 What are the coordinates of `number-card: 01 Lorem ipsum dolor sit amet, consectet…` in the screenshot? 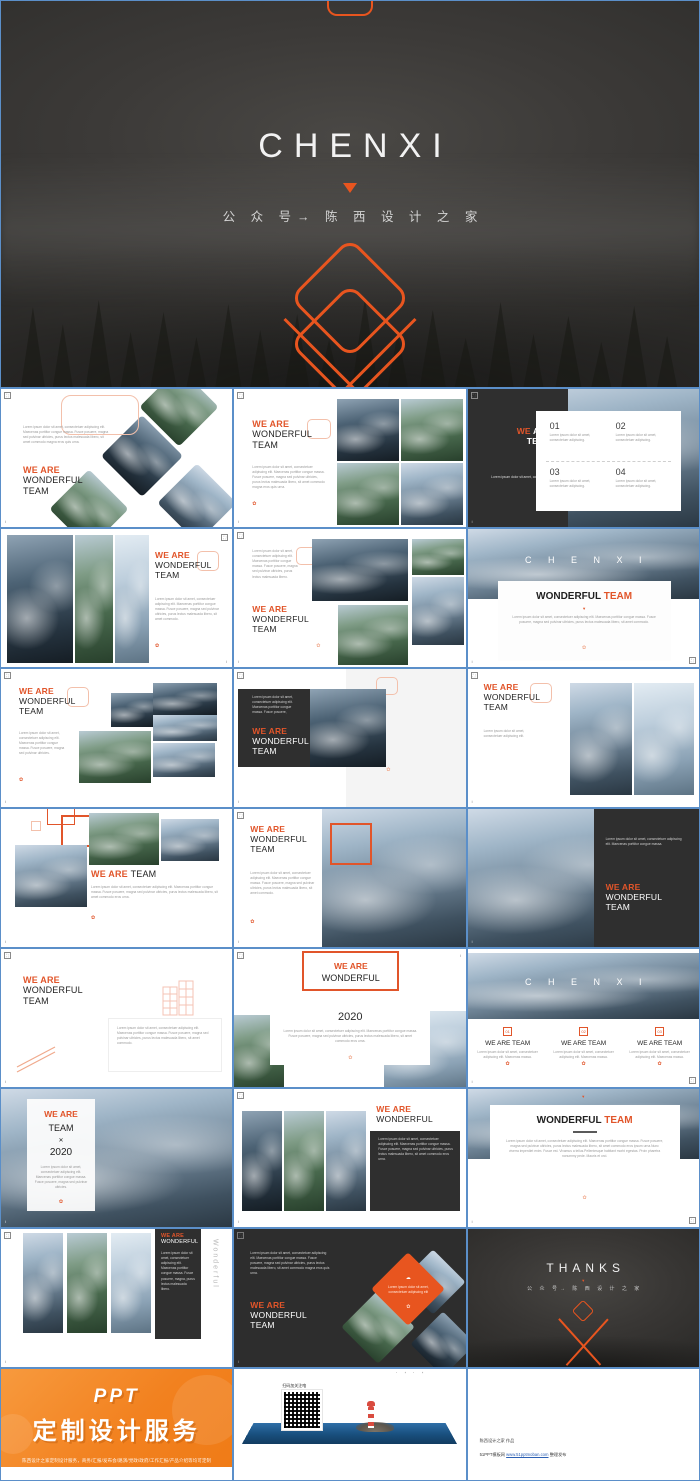 It's located at (579, 432).